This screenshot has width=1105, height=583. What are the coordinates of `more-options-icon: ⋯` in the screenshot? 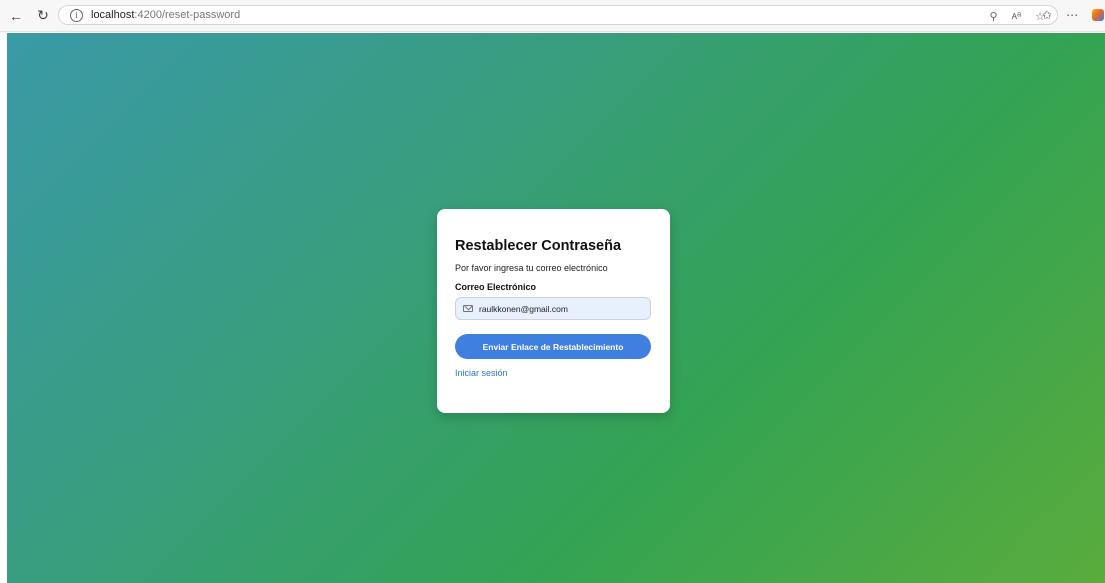 It's located at (1072, 15).